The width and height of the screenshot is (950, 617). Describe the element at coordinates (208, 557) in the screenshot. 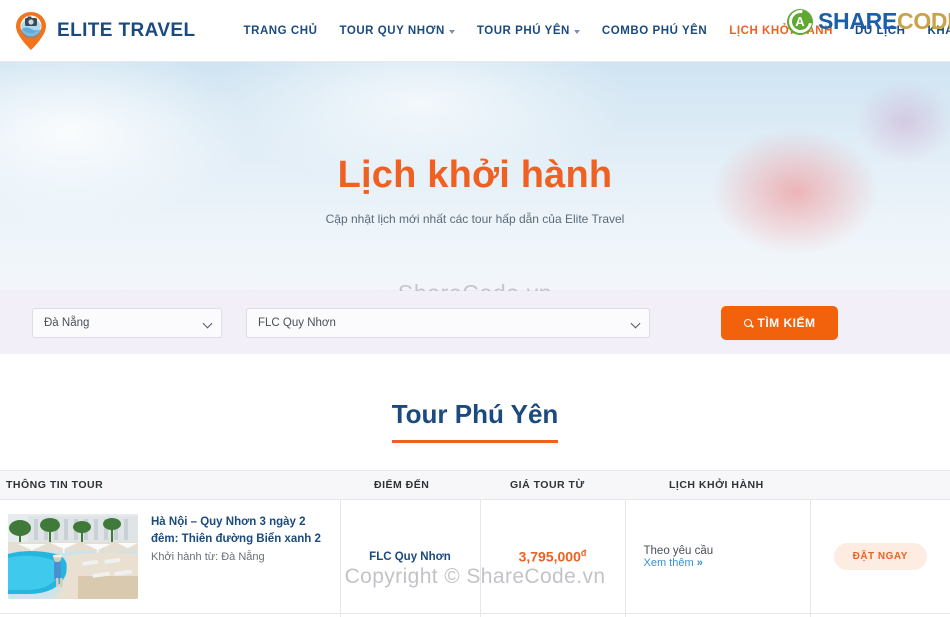

I see `tour-departure-from: Khởi hành từ: Đà Nẵng` at that location.